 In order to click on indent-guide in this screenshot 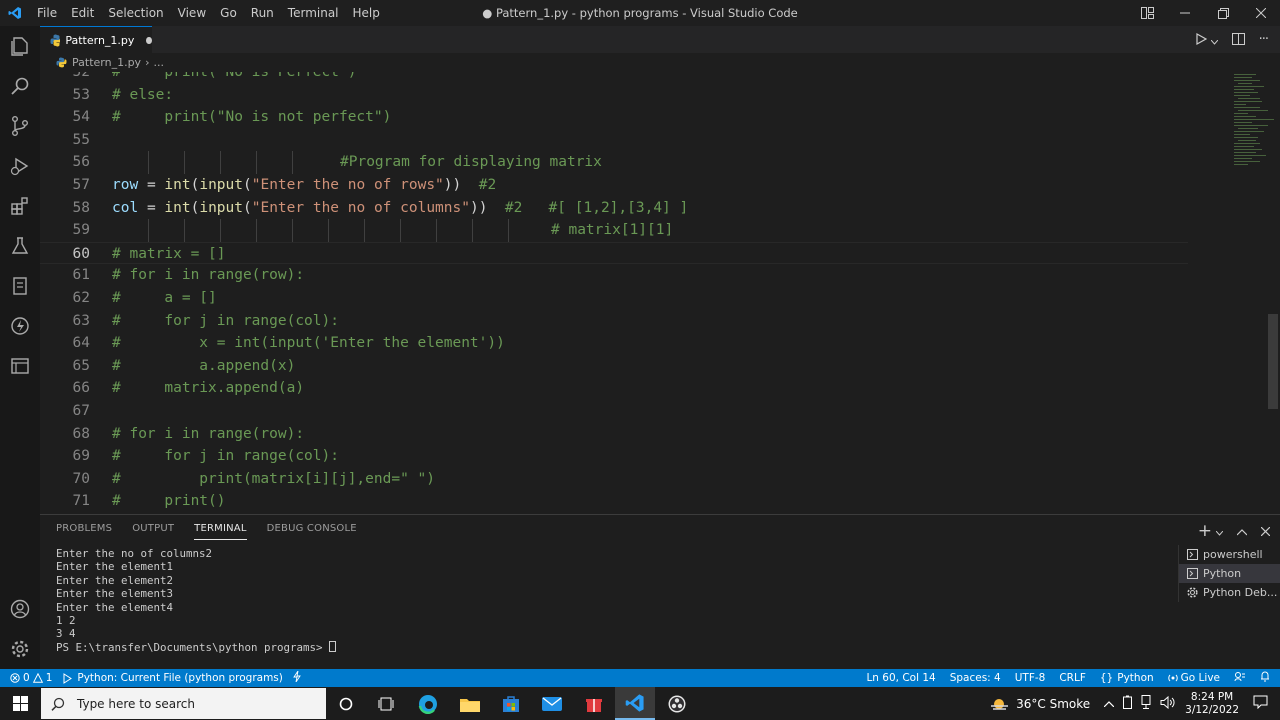, I will do `click(436, 230)`.